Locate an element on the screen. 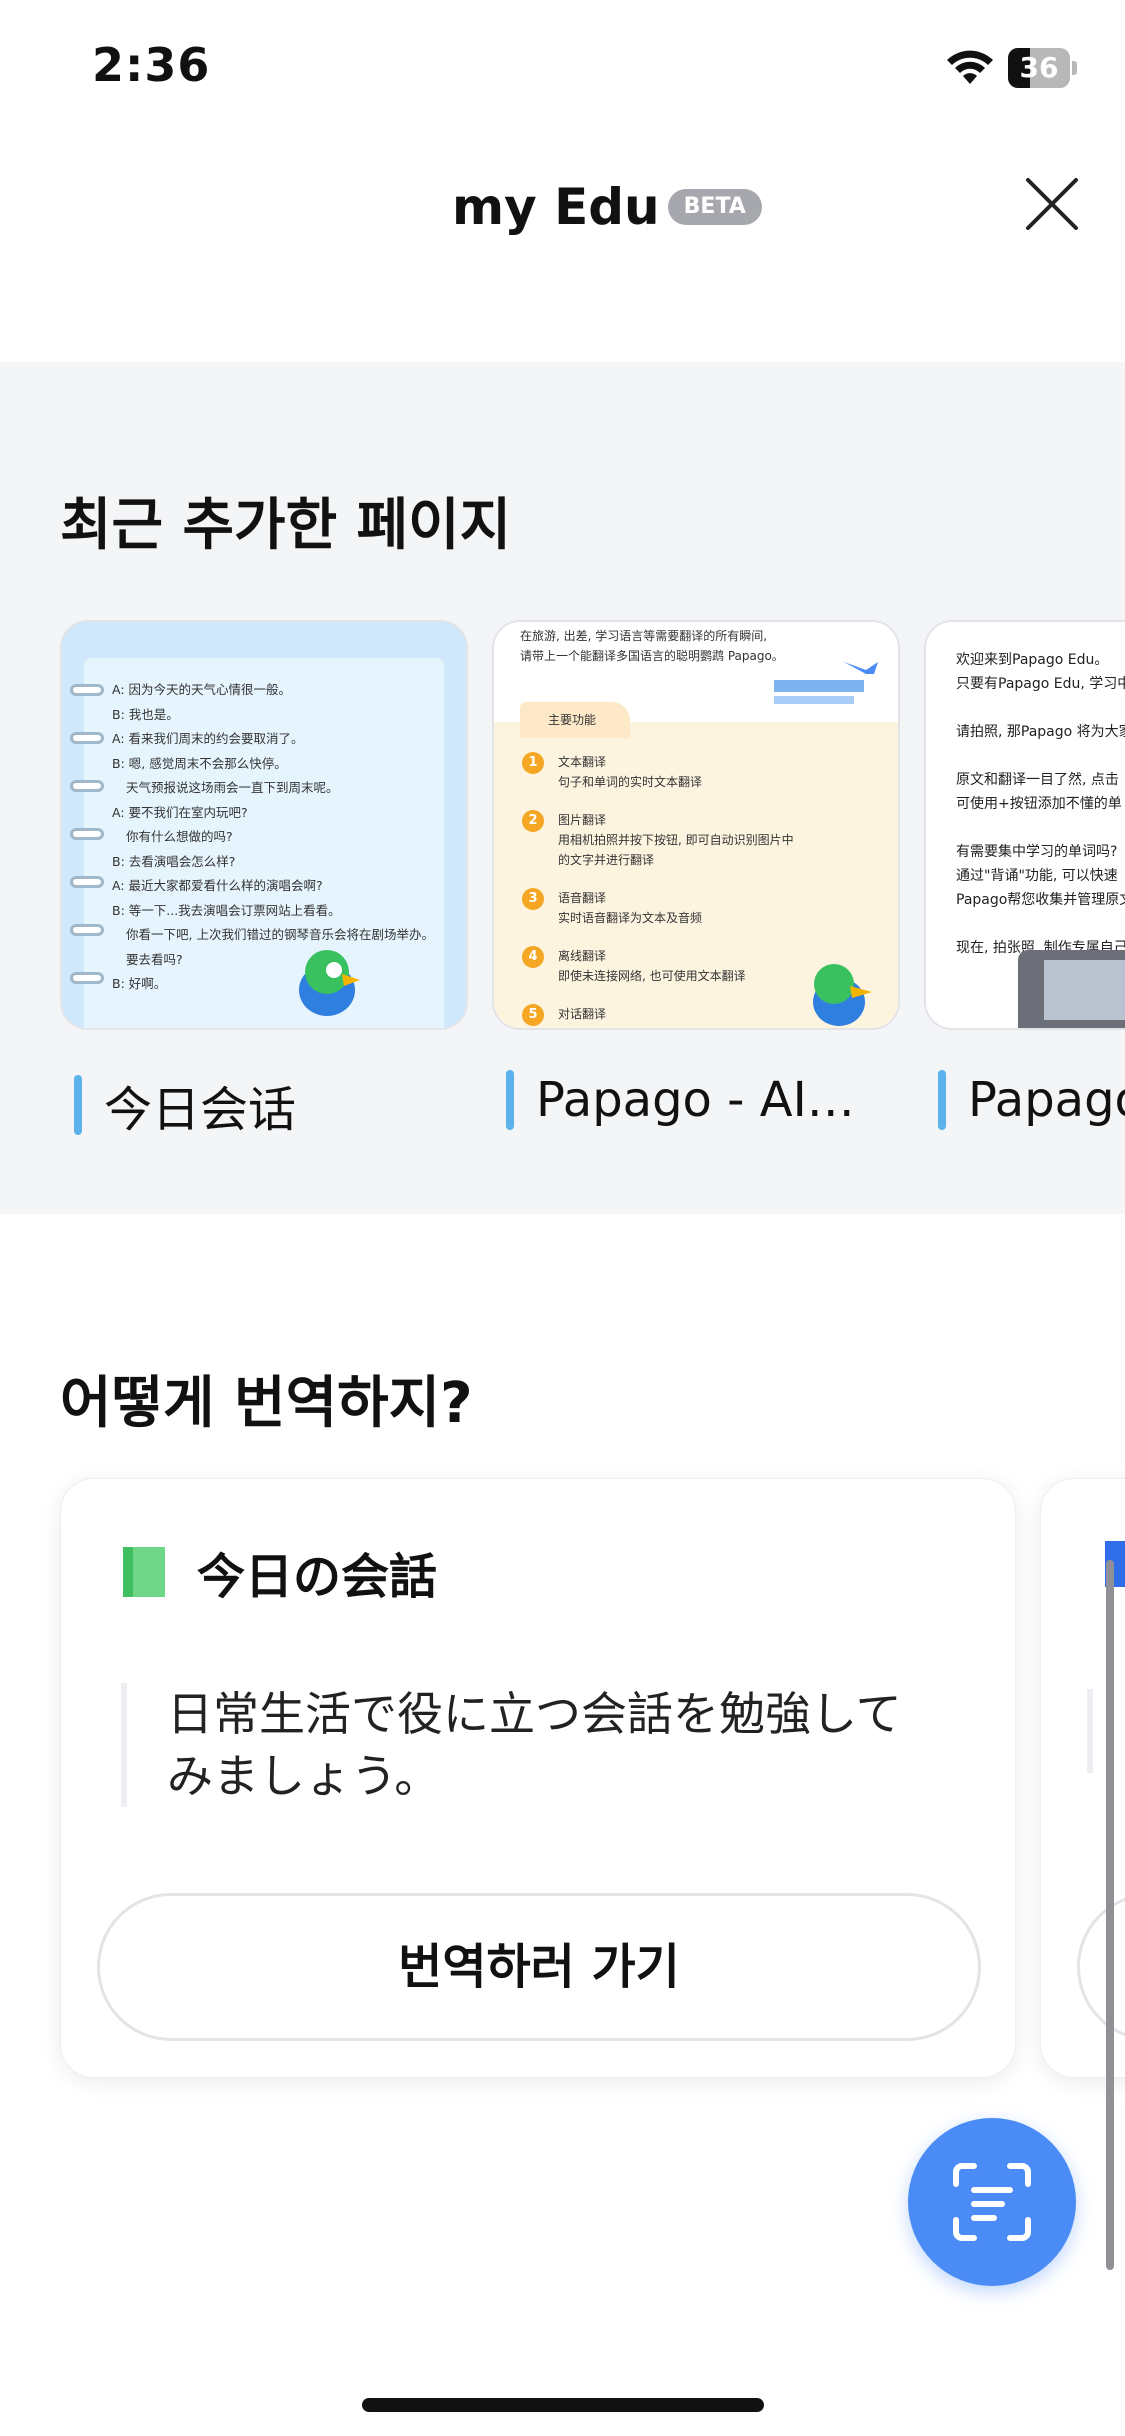 The height and width of the screenshot is (2436, 1125). beta-badge: BETA is located at coordinates (714, 207).